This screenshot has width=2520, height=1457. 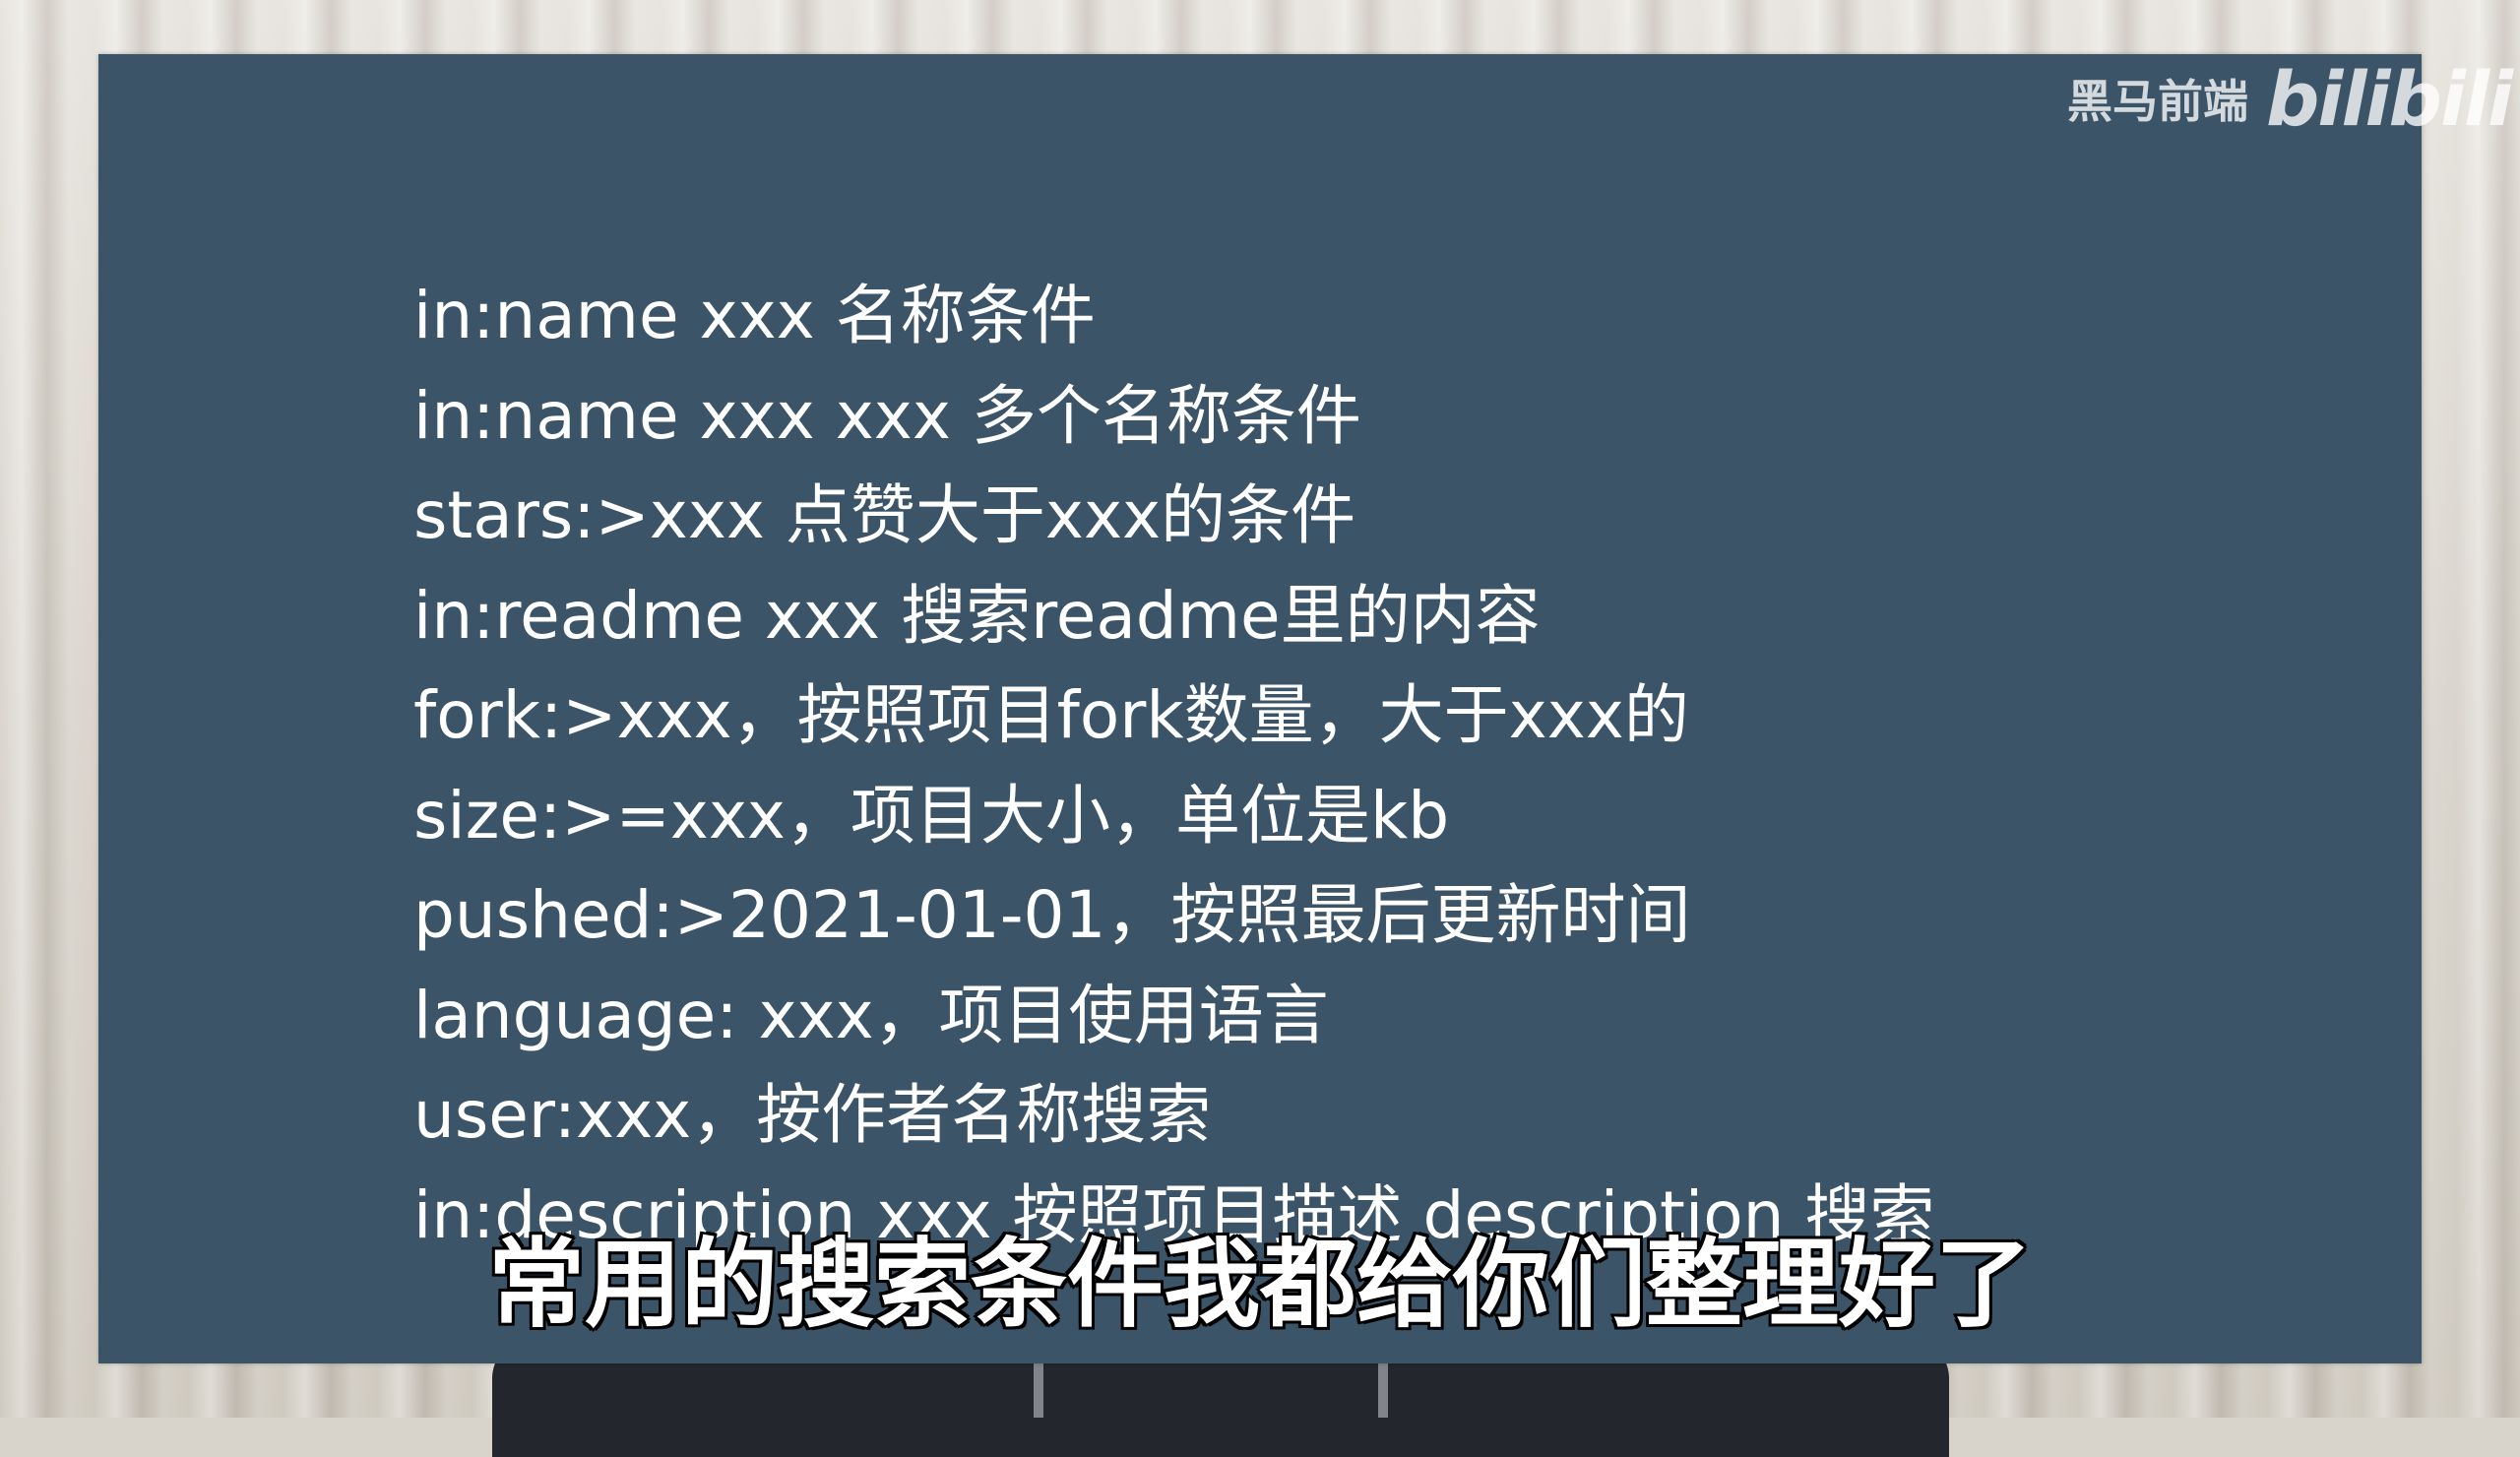 What do you see at coordinates (1052, 915) in the screenshot?
I see `list-item: pushed:>2021-01-01，按照最后更新时间` at bounding box center [1052, 915].